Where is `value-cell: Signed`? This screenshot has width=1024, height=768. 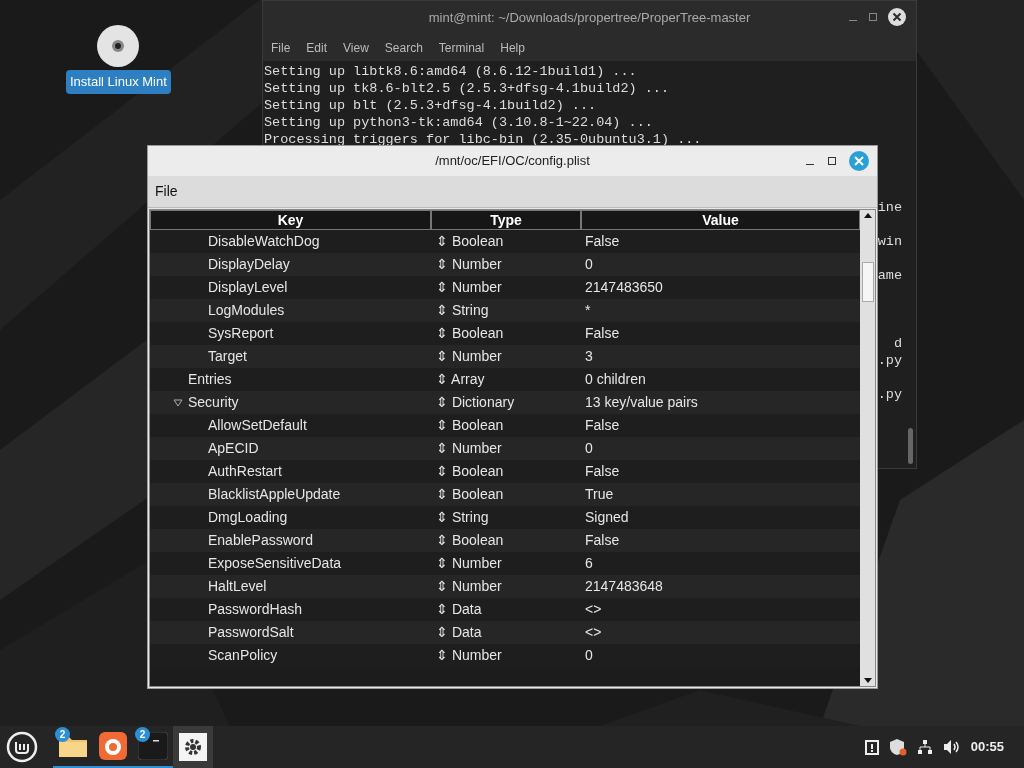 value-cell: Signed is located at coordinates (607, 517).